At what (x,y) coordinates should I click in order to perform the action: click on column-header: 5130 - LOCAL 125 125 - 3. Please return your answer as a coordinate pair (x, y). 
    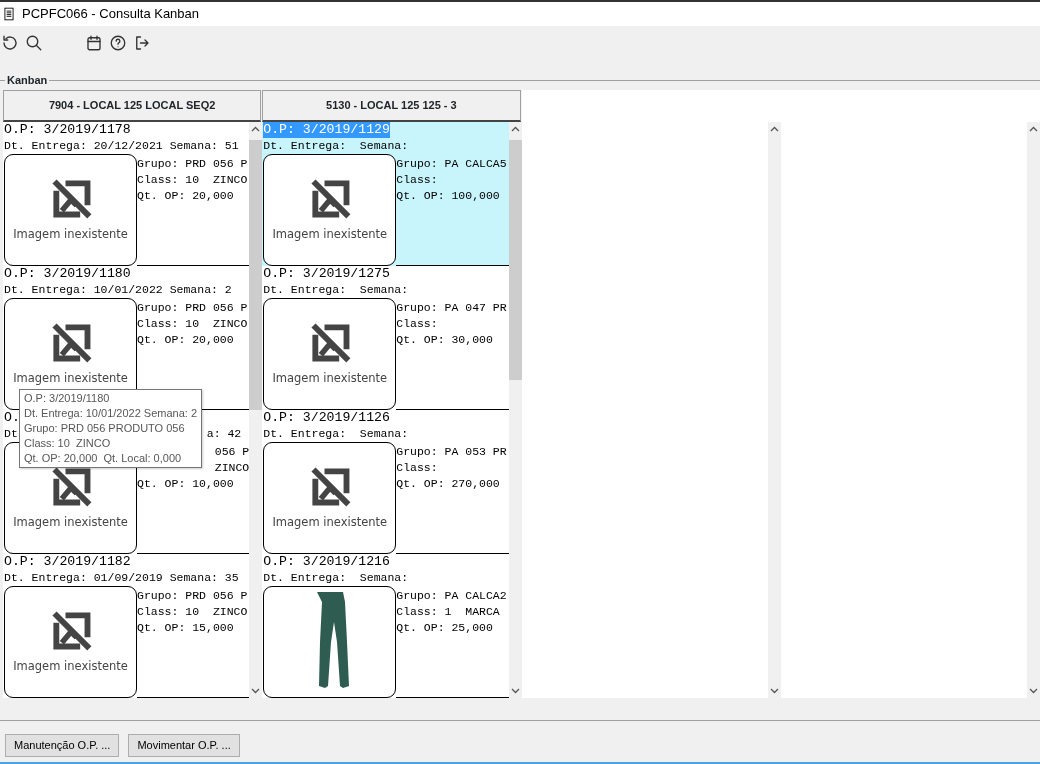
    Looking at the image, I should click on (391, 106).